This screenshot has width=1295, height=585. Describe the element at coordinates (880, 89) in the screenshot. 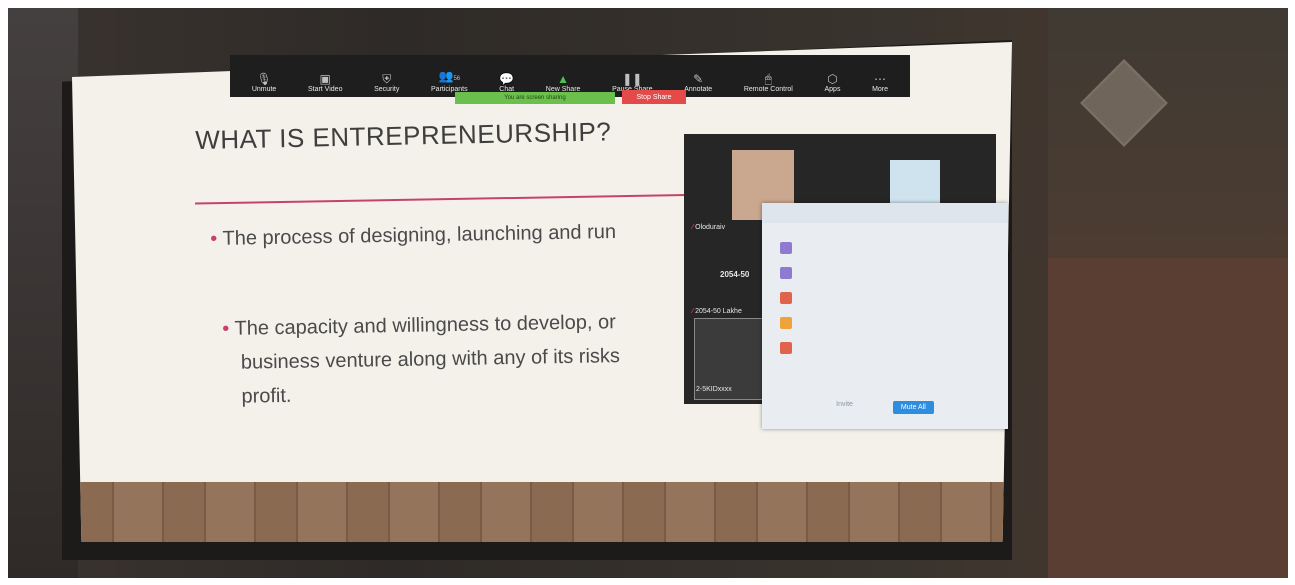

I see `more-label: More` at that location.